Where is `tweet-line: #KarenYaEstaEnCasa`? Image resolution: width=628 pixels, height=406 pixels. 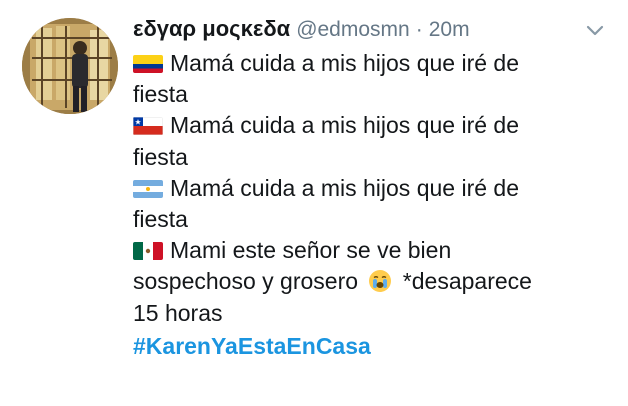 tweet-line: #KarenYaEstaEnCasa is located at coordinates (368, 346).